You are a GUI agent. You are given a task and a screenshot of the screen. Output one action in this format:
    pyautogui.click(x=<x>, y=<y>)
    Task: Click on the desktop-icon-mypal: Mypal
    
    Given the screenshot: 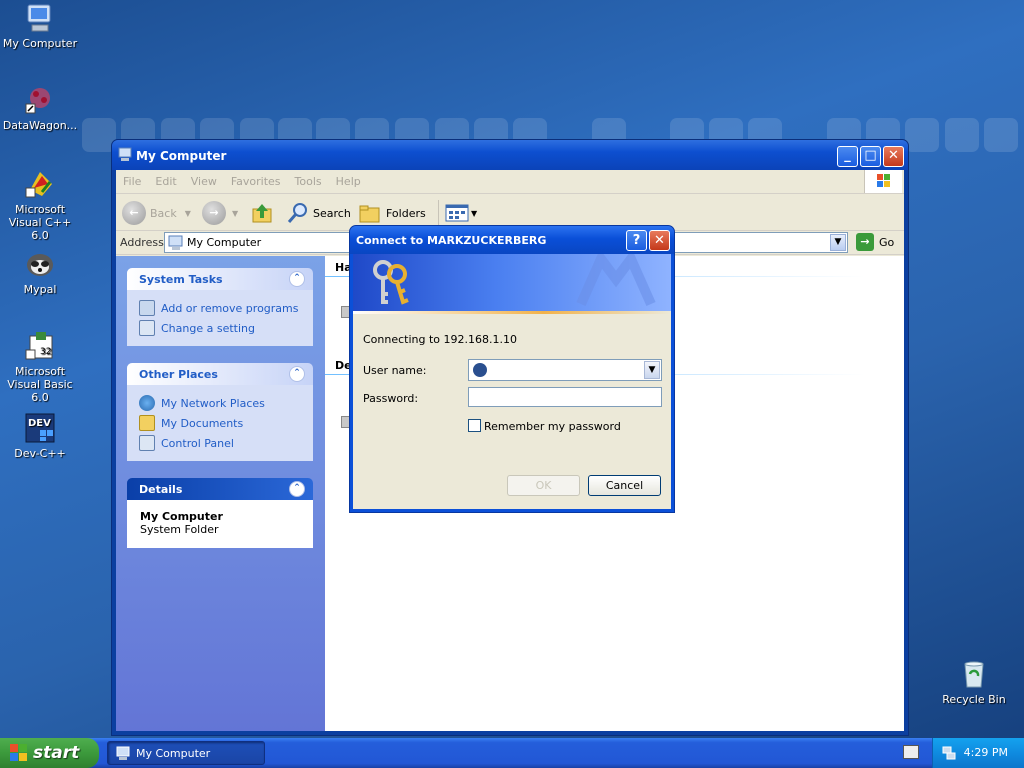 What is the action you would take?
    pyautogui.click(x=40, y=272)
    